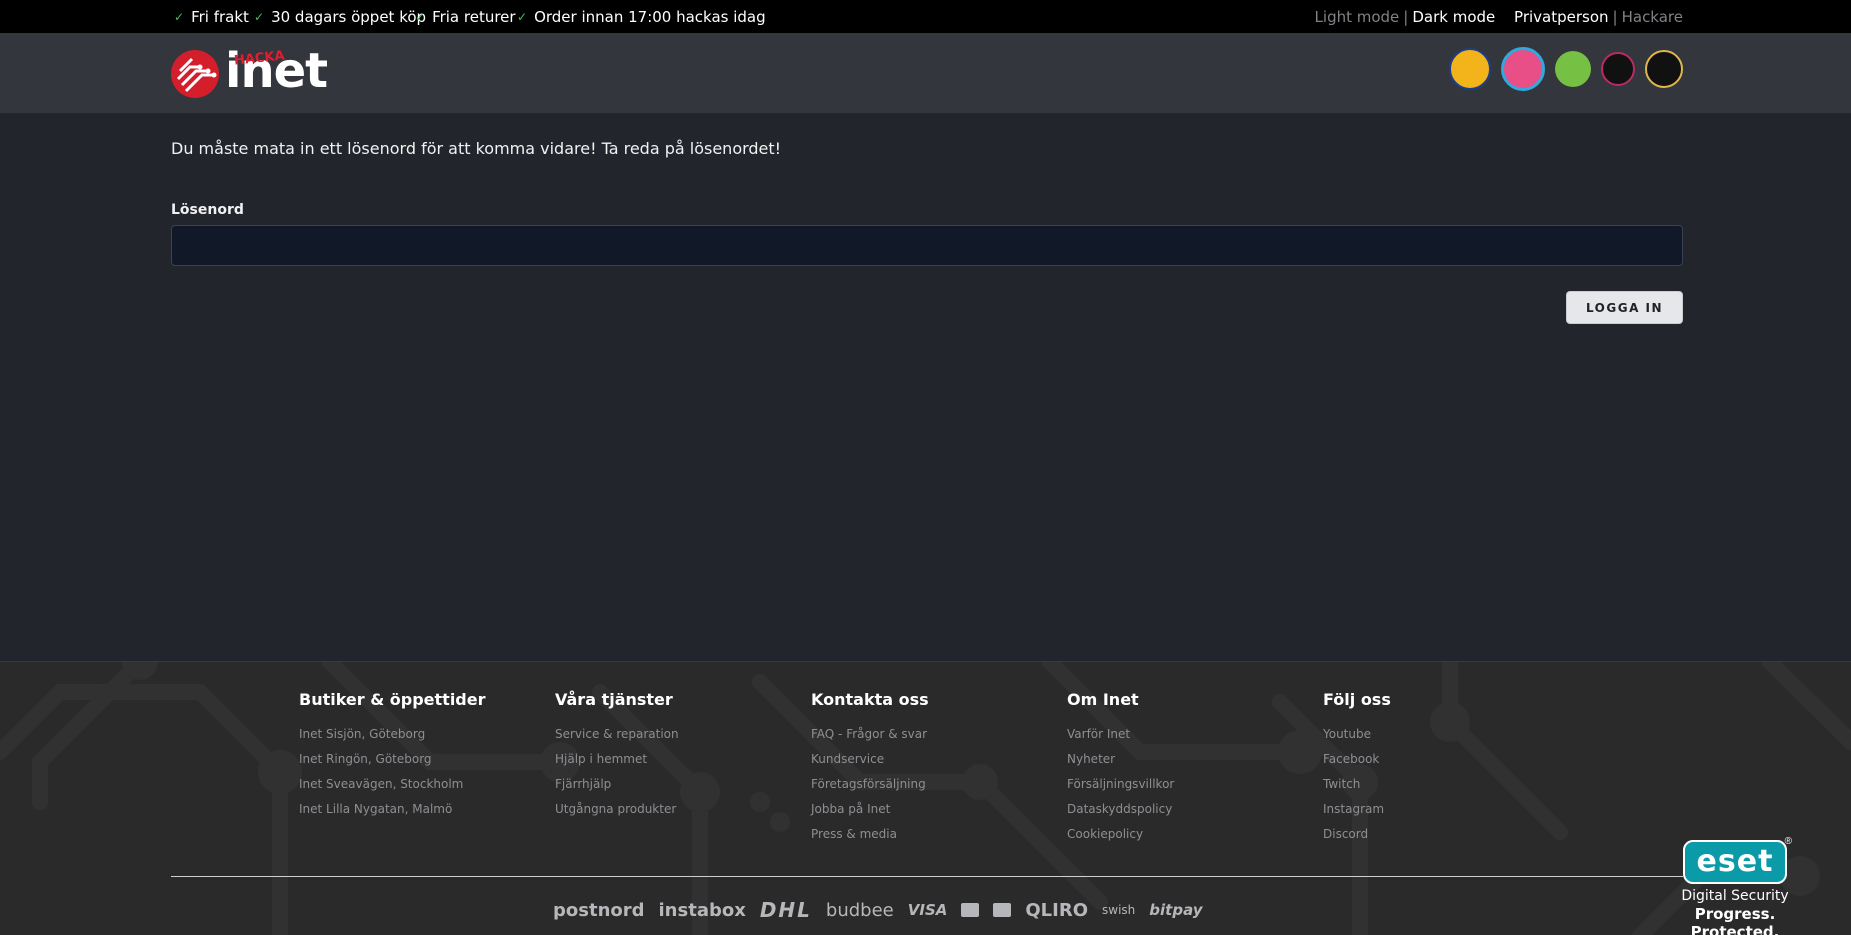  What do you see at coordinates (1735, 920) in the screenshot?
I see `eset-tagline-2: Progress. Protected.` at bounding box center [1735, 920].